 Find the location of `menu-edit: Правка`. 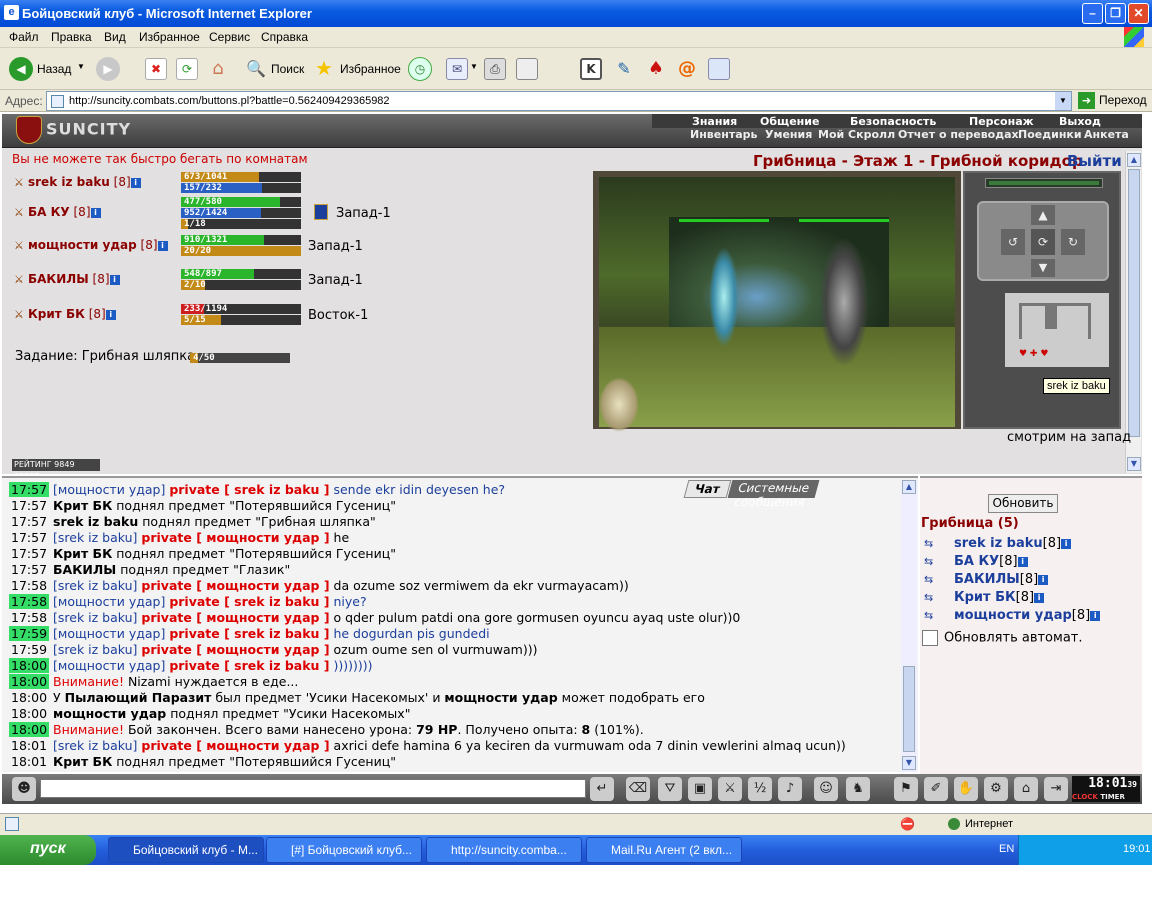

menu-edit: Правка is located at coordinates (71, 37).